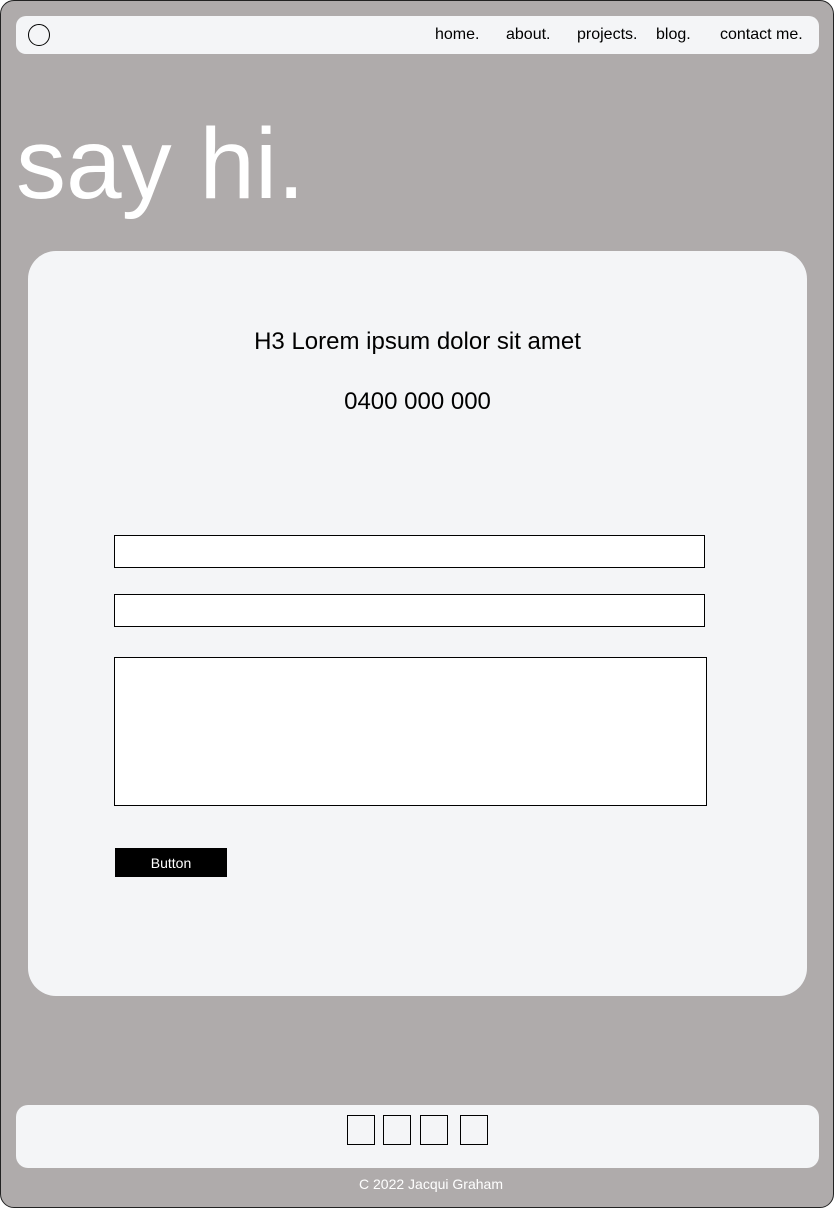 Image resolution: width=834 pixels, height=1209 pixels. Describe the element at coordinates (417, 341) in the screenshot. I see `card-heading: H3 Lorem ipsum dolor sit amet` at that location.